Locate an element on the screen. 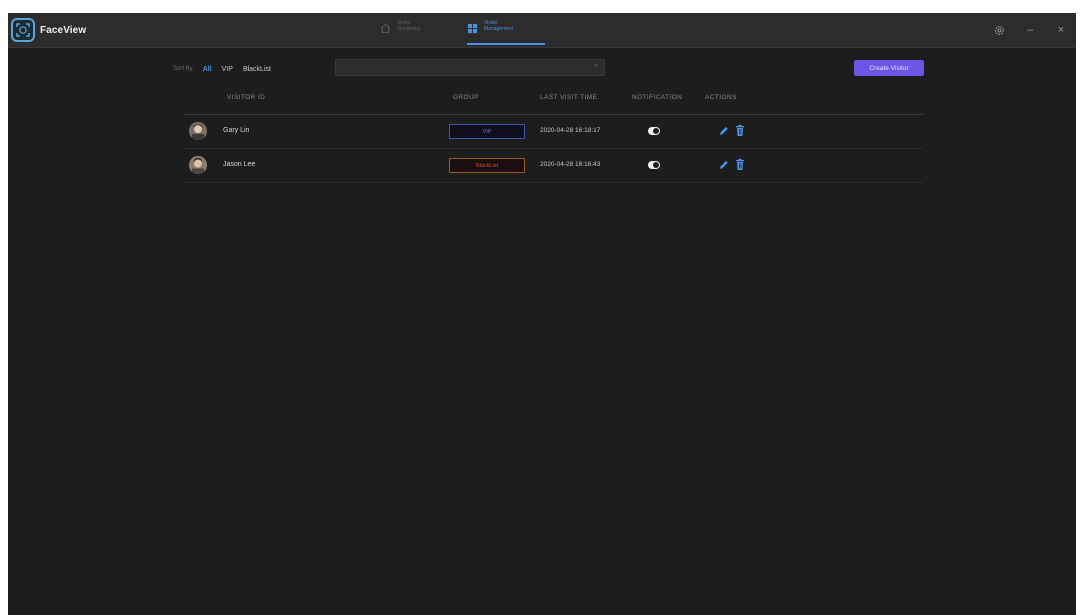 The height and width of the screenshot is (615, 1082). table-row: Jason Lee BlackList 2020-04-28 16:16:43 is located at coordinates (553, 166).